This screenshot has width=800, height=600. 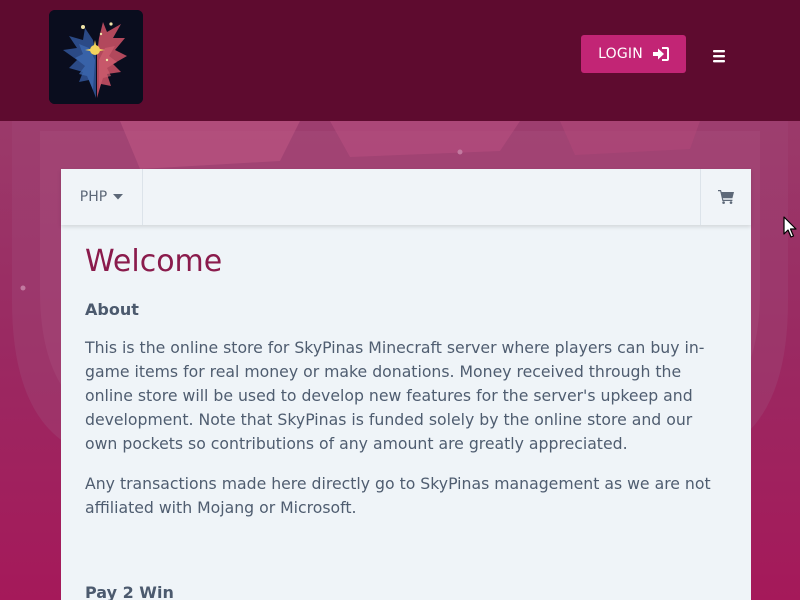 I want to click on cart-button, so click(x=725, y=197).